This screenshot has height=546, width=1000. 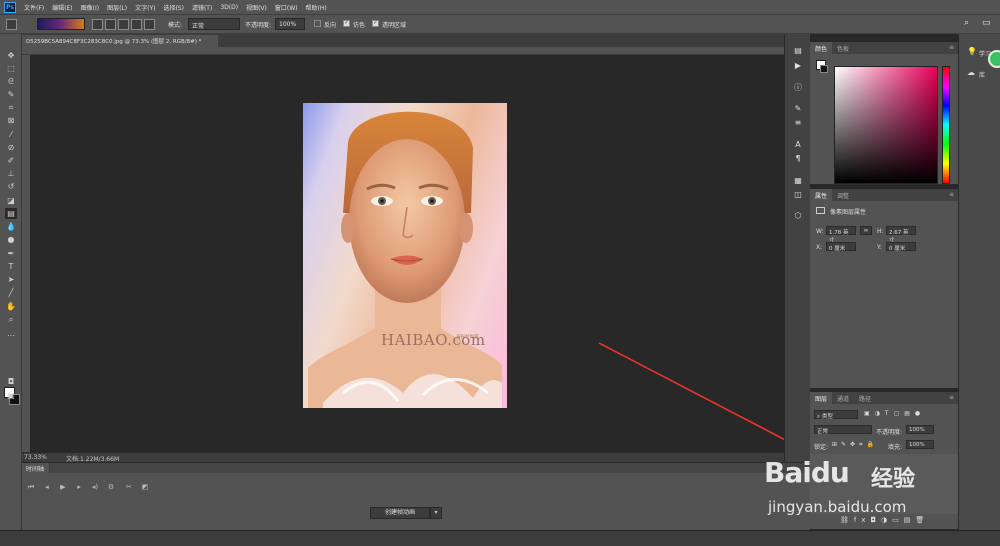 I want to click on pen-tool-icon: ✒, so click(x=11, y=253).